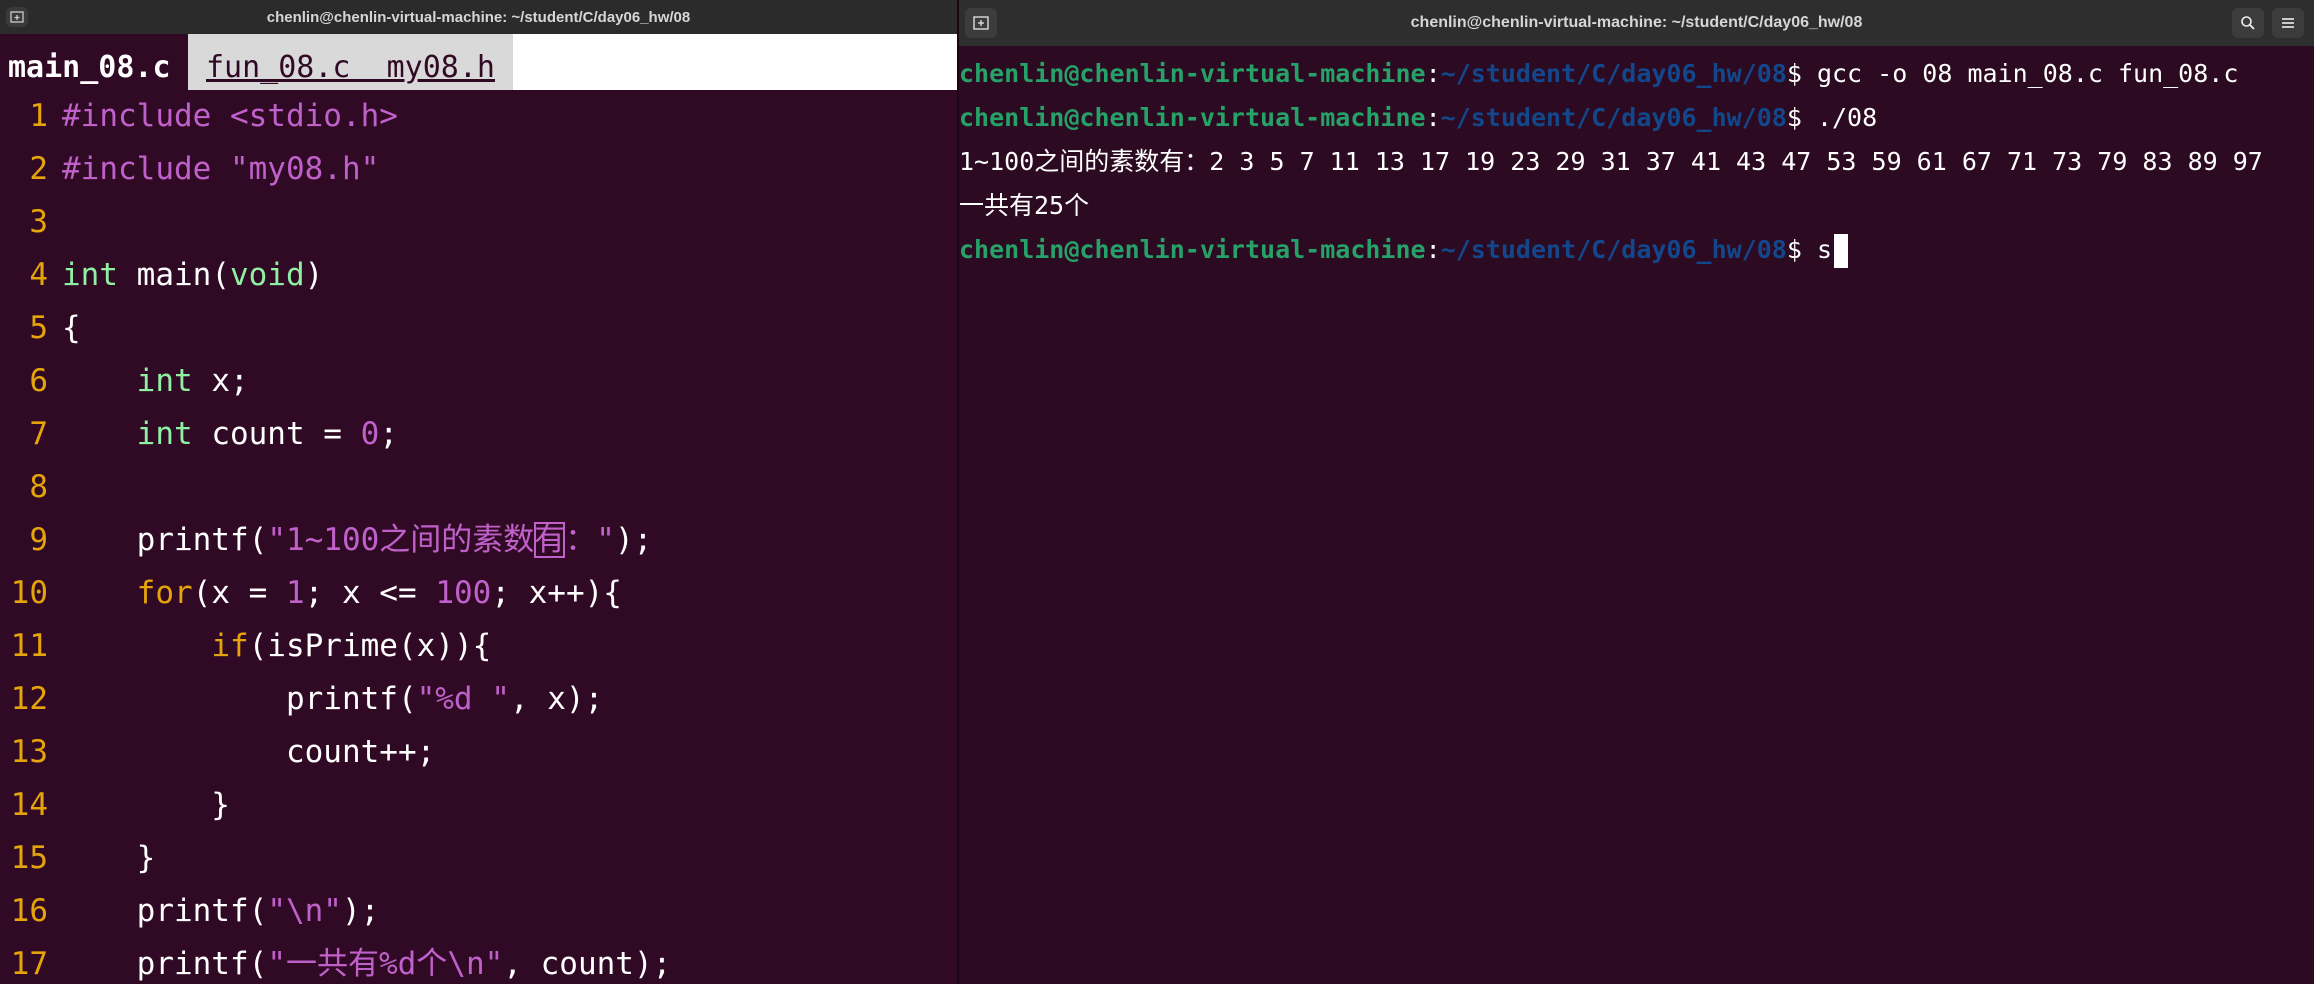 The width and height of the screenshot is (2314, 984). I want to click on code-token: count++;, so click(249, 752).